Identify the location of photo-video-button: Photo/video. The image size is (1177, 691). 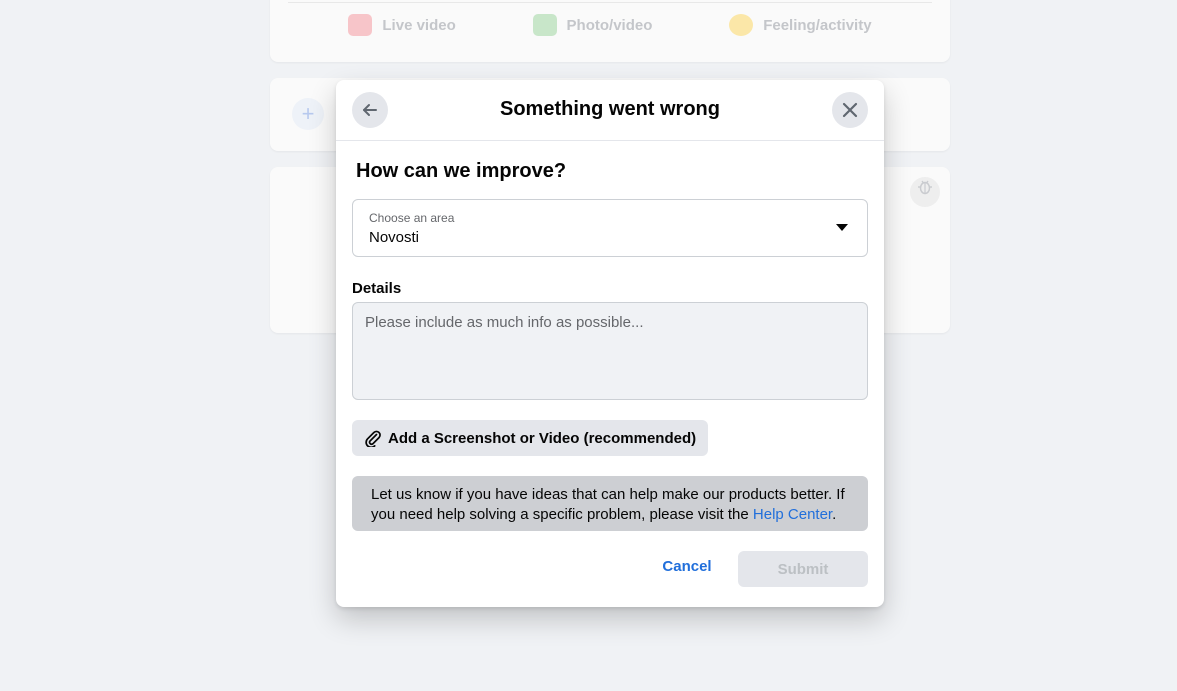
(592, 25).